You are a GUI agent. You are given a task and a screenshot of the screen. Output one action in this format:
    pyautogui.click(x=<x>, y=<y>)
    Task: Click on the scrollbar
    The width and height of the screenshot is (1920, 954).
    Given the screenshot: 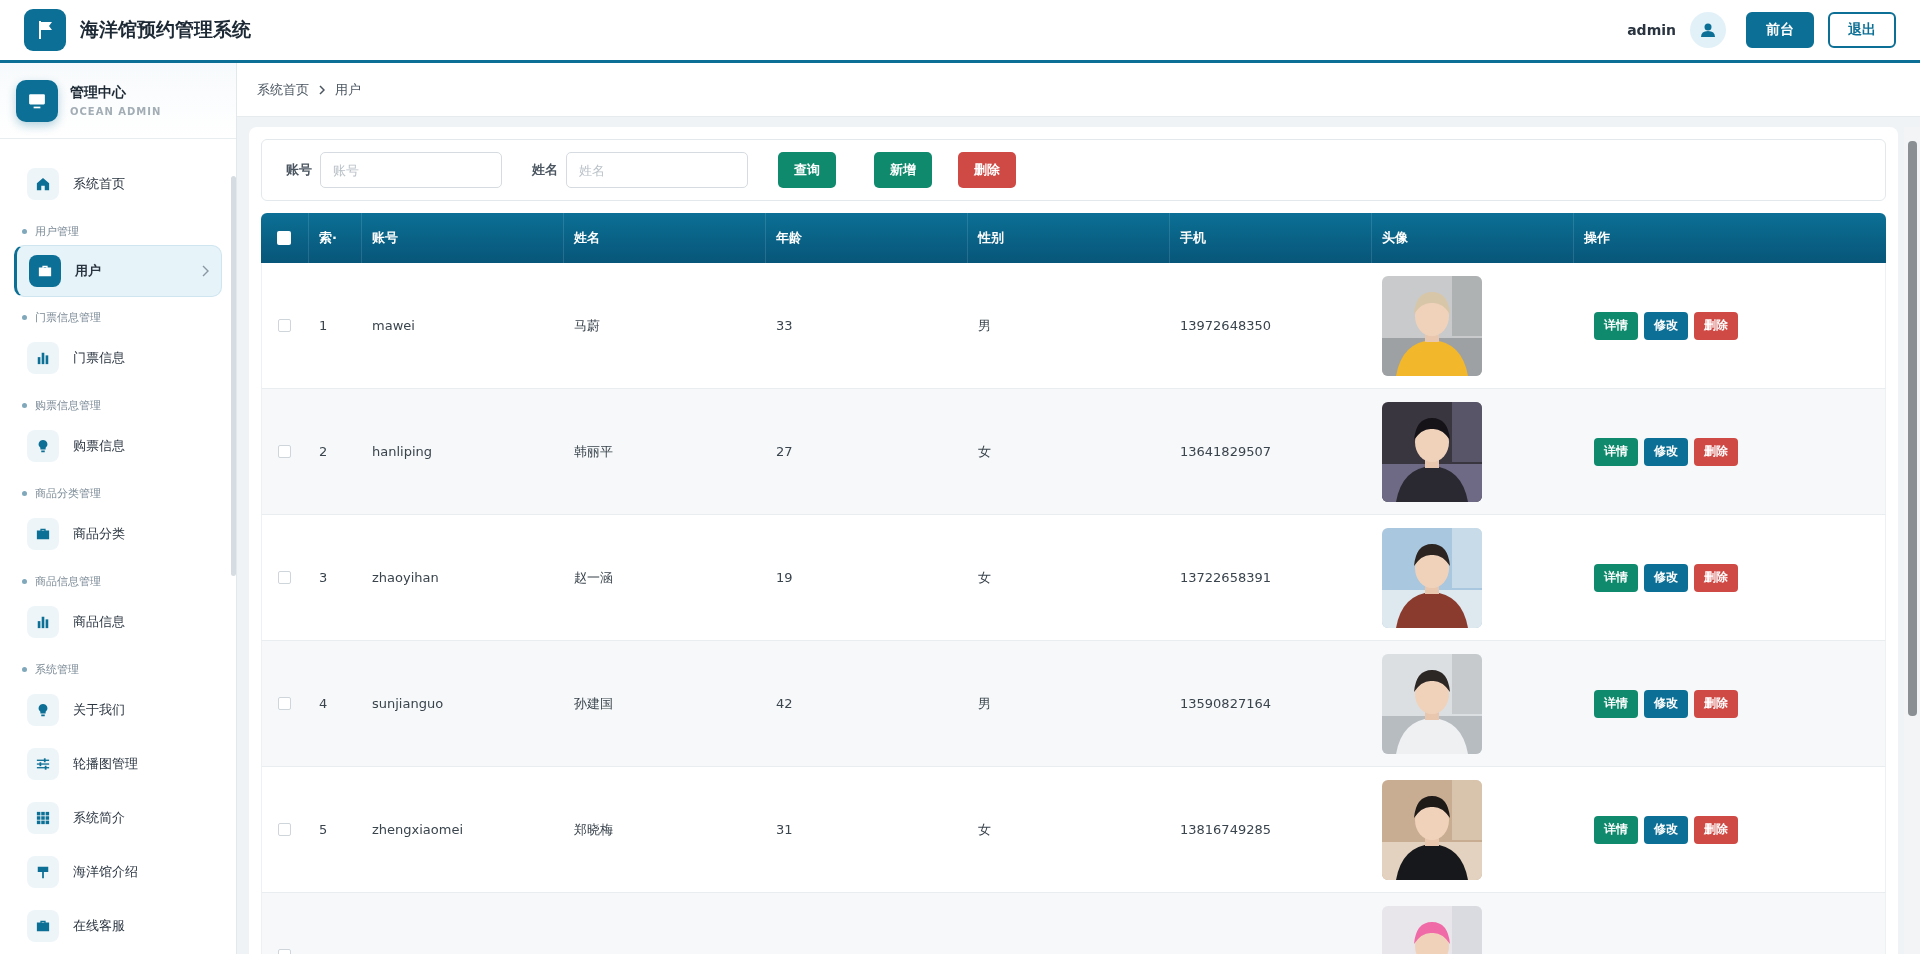 What is the action you would take?
    pyautogui.click(x=233, y=376)
    